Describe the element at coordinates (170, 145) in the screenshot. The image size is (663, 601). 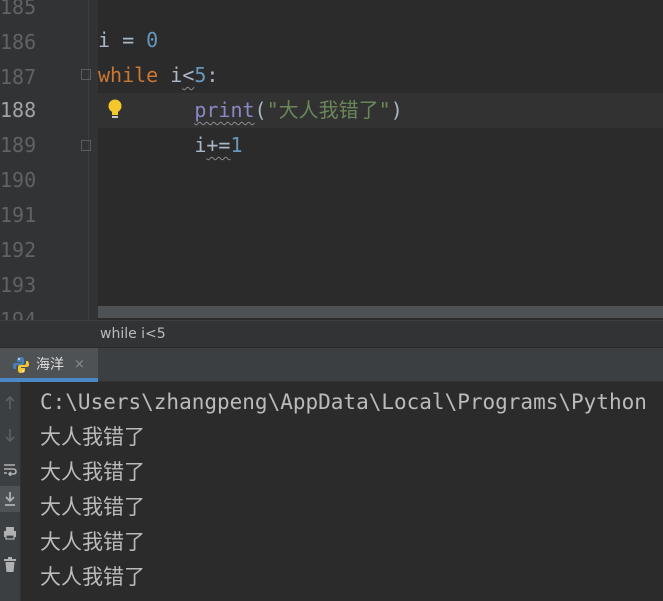
I see `code-line: i+=1` at that location.